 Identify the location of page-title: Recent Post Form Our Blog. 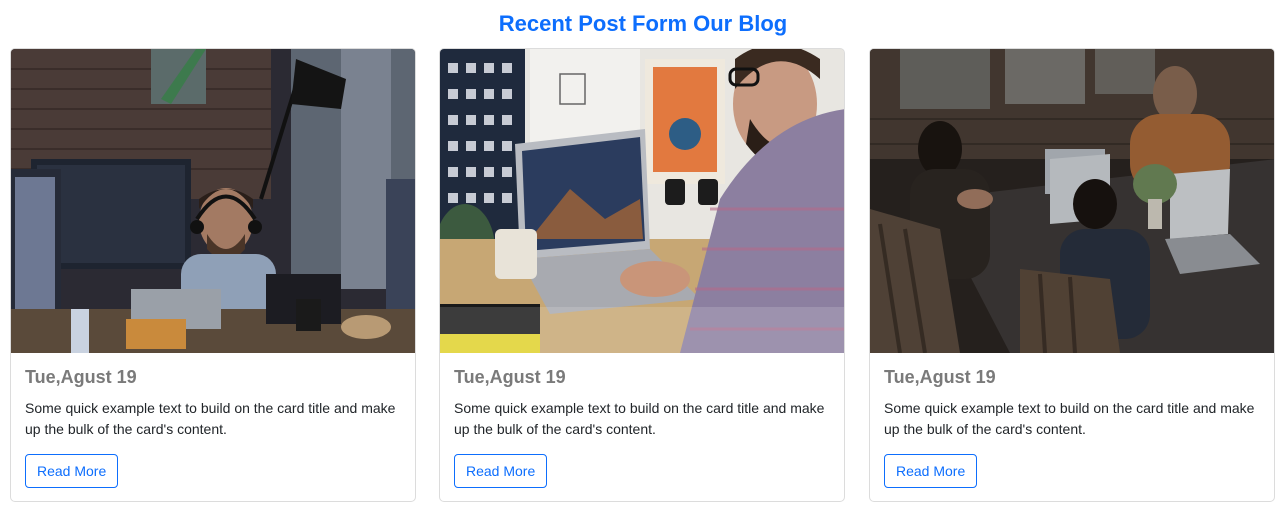
(643, 23).